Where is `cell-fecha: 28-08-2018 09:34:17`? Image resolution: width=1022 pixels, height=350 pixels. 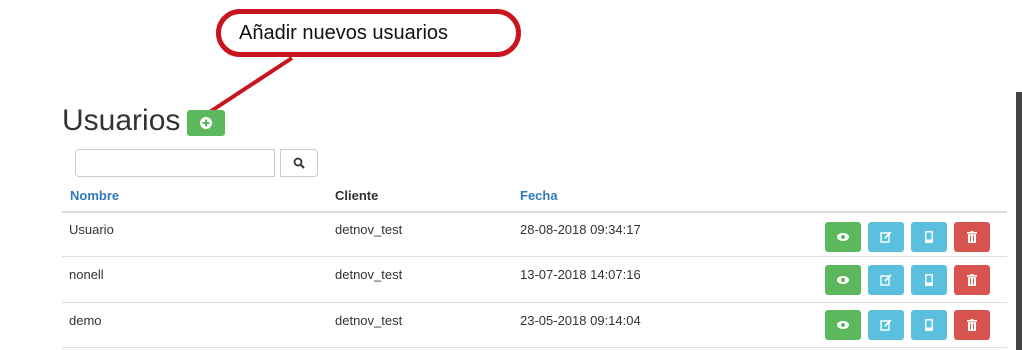 cell-fecha: 28-08-2018 09:34:17 is located at coordinates (580, 229).